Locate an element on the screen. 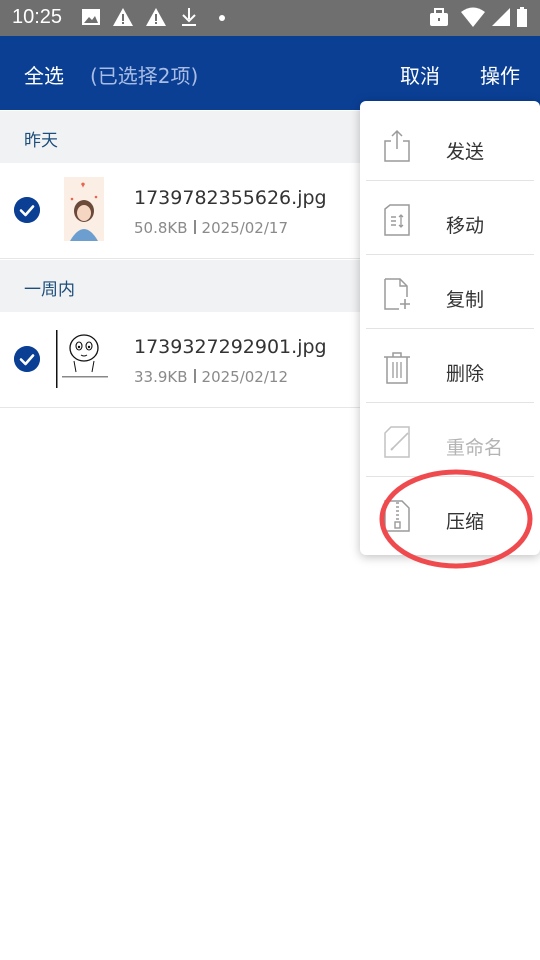  file-name: 1739782355626.jpg is located at coordinates (230, 198).